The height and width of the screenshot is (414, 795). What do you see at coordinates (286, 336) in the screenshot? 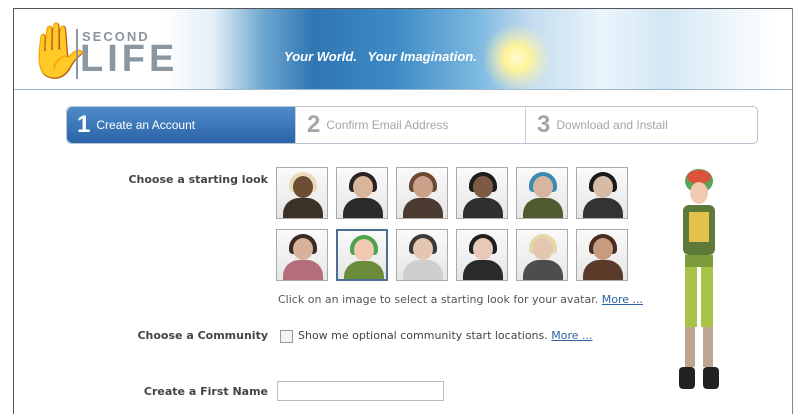
I see `community-checkbox` at bounding box center [286, 336].